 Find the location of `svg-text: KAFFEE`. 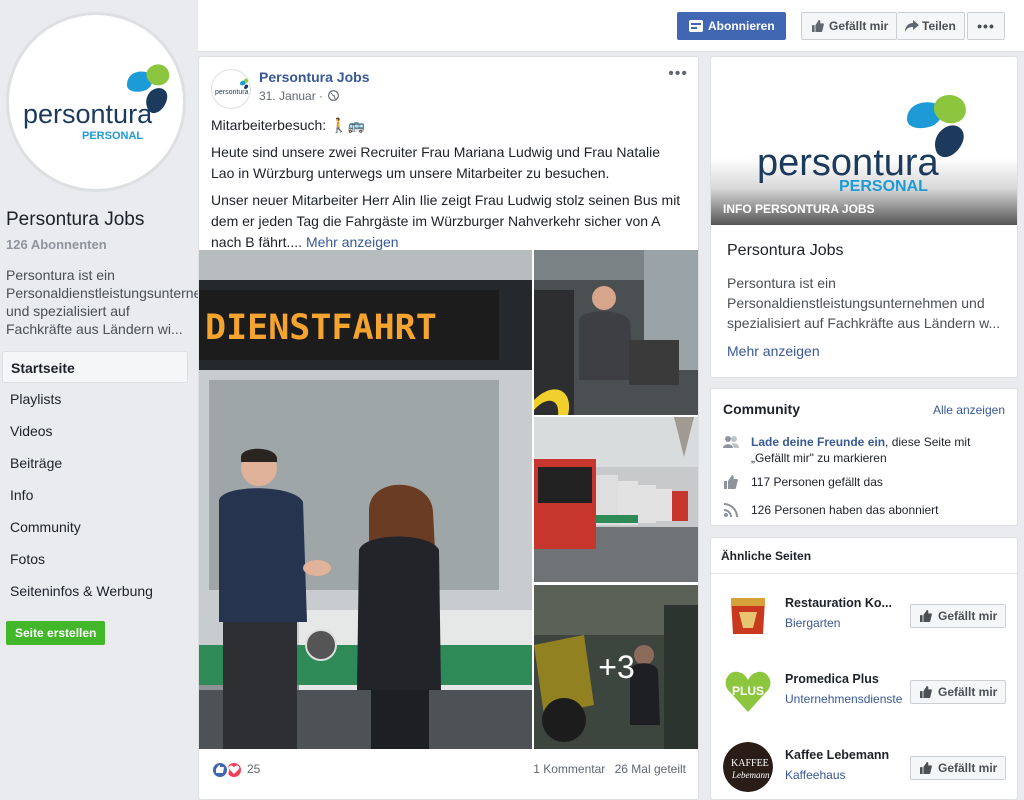

svg-text: KAFFEE is located at coordinates (750, 763).